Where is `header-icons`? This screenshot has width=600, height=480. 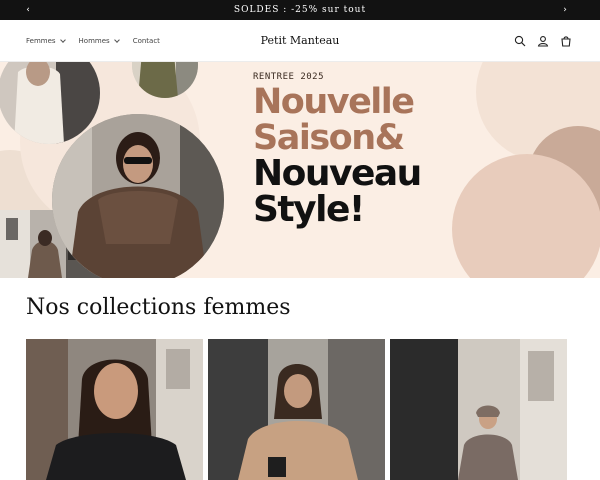
header-icons is located at coordinates (543, 41).